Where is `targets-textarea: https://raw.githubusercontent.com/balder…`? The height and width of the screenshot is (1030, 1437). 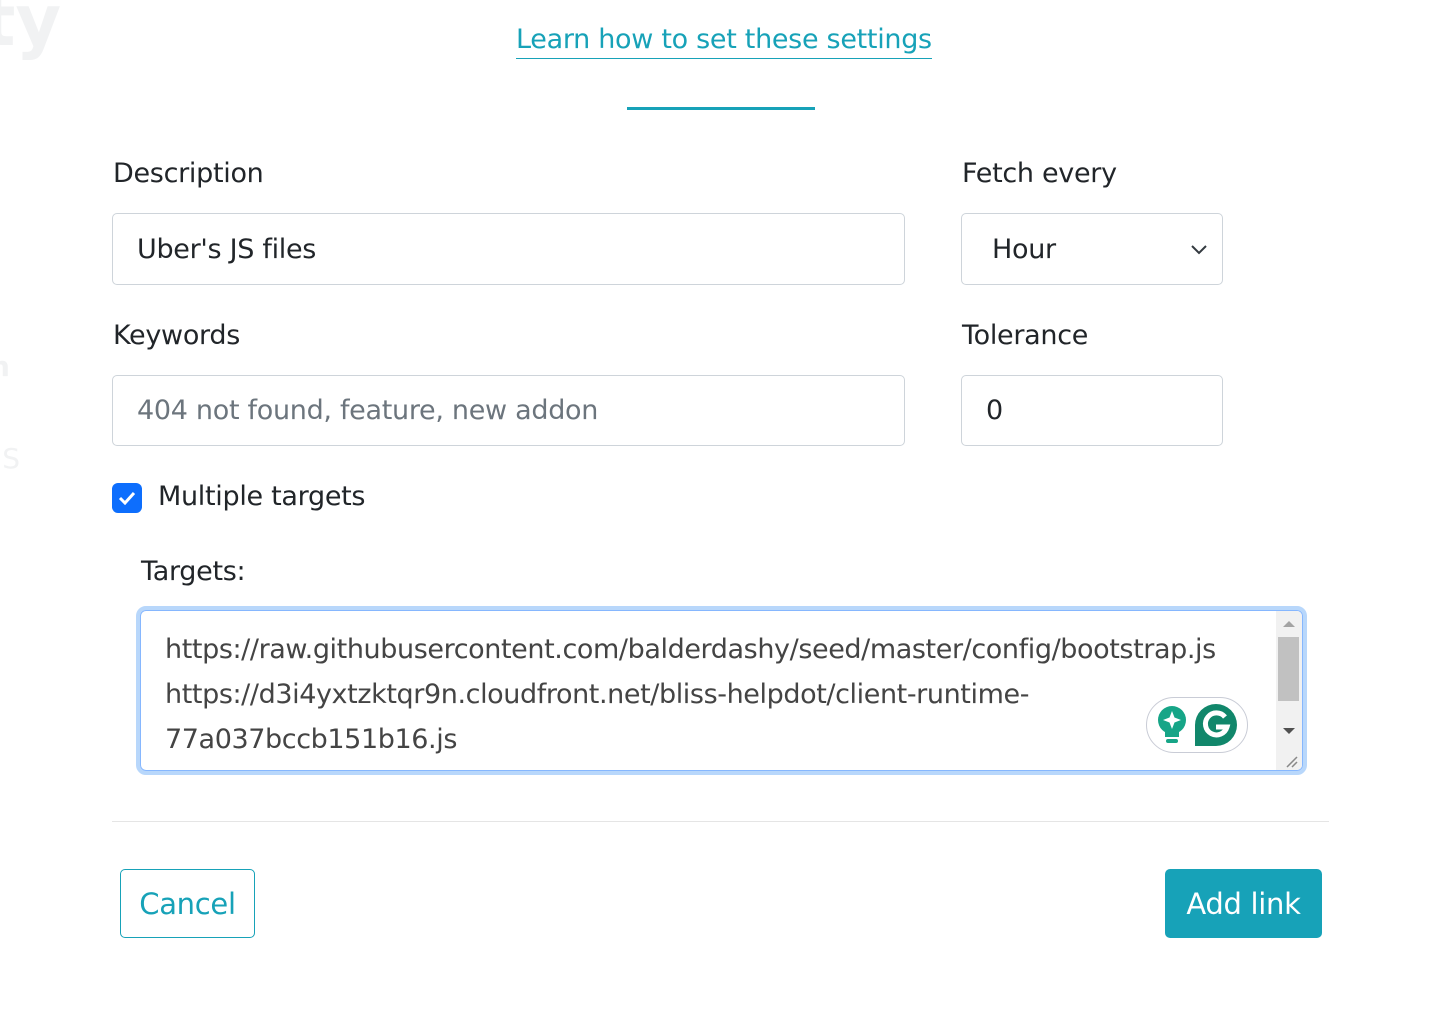
targets-textarea: https://raw.githubusercontent.com/balder… is located at coordinates (721, 690).